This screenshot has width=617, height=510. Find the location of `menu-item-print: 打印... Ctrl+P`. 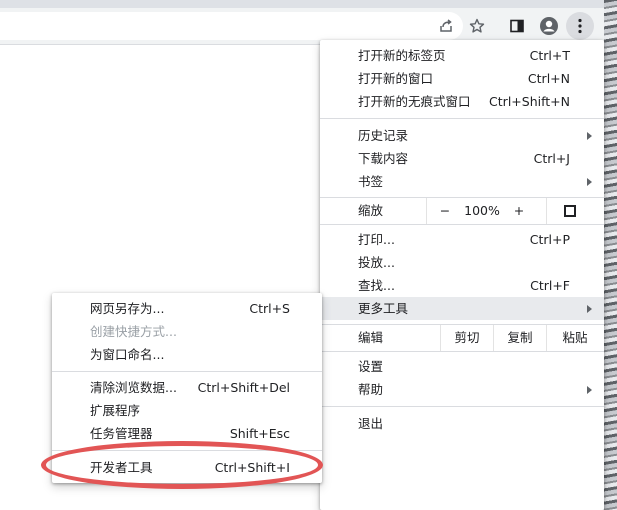

menu-item-print: 打印... Ctrl+P is located at coordinates (462, 239).